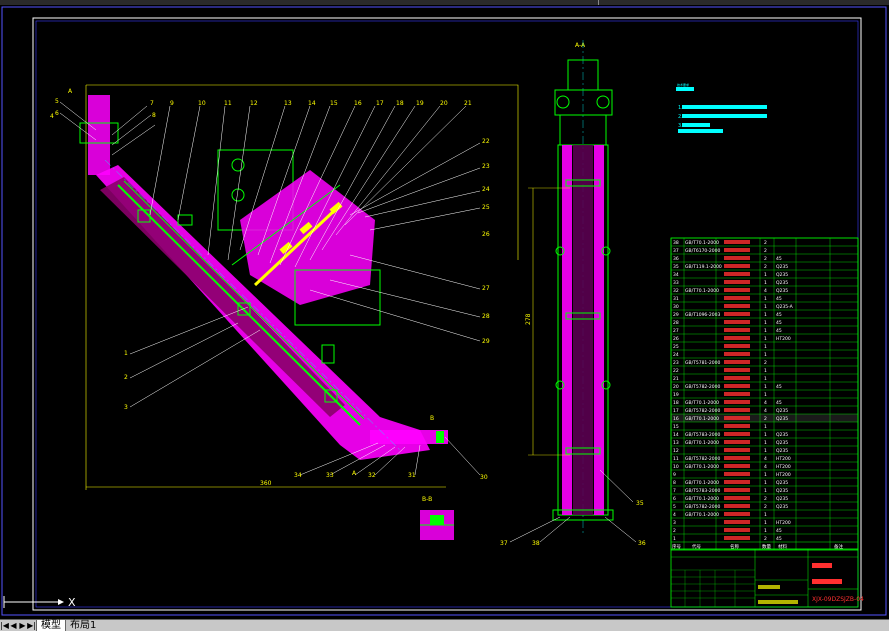  Describe the element at coordinates (486, 341) in the screenshot. I see `part-label: 29` at that location.